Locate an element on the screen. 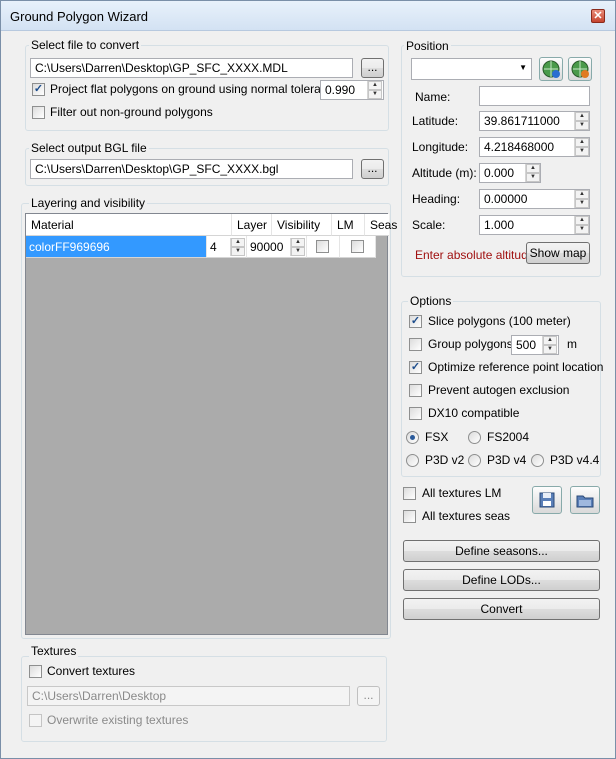 The image size is (616, 759). overwrite-textures-checkbox is located at coordinates (35, 720).